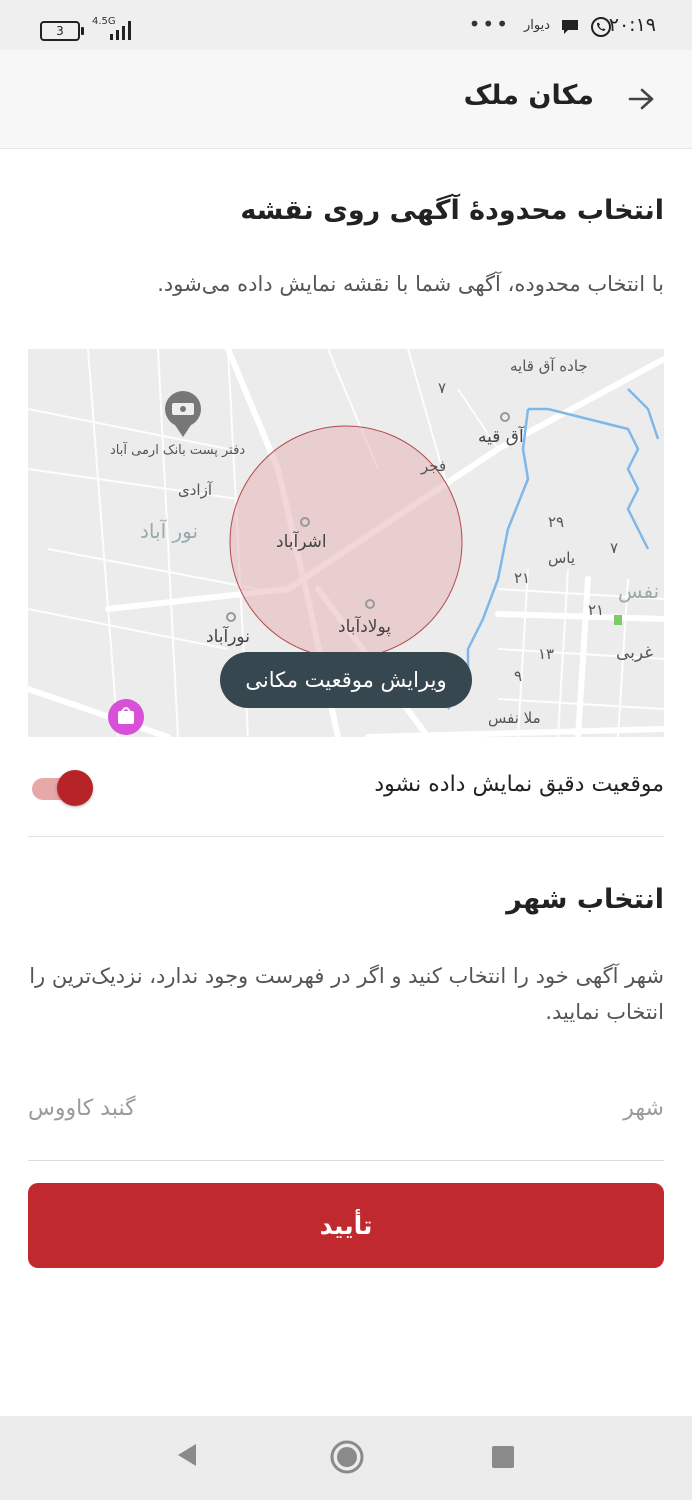  What do you see at coordinates (546, 654) in the screenshot?
I see `map-label-number: ۱۳` at bounding box center [546, 654].